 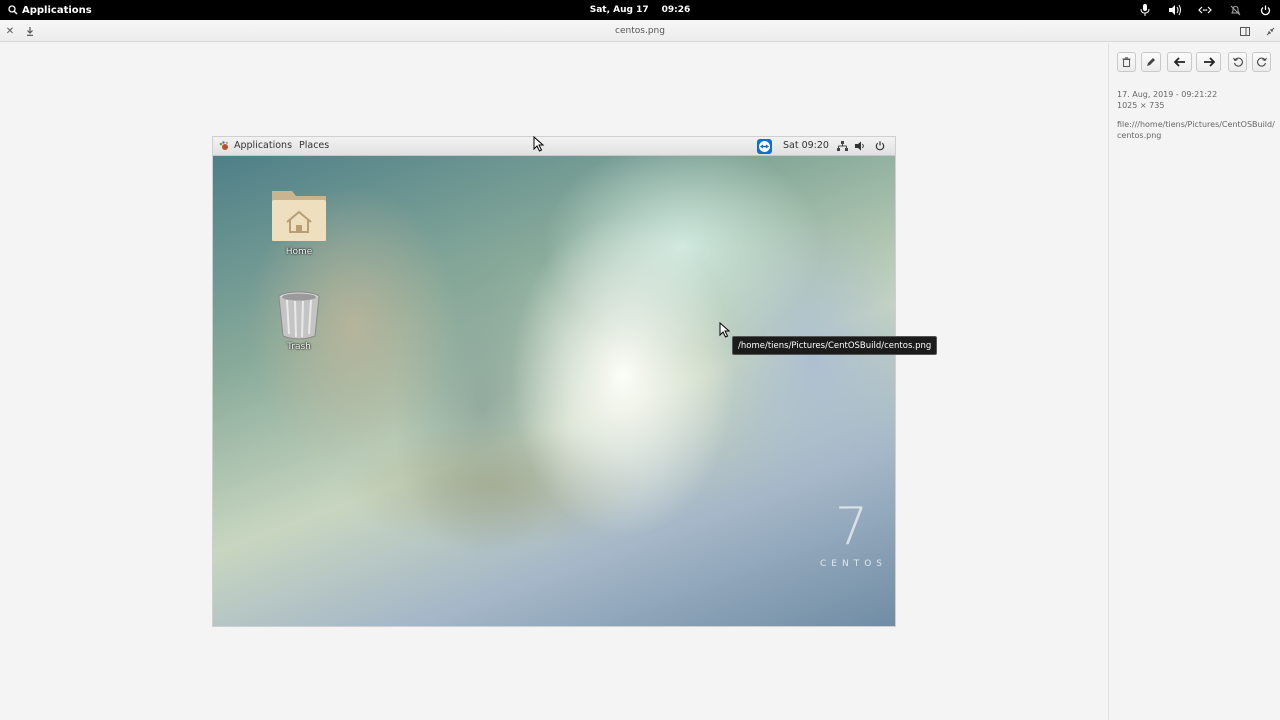 I want to click on clock-time: 09:26, so click(x=676, y=10).